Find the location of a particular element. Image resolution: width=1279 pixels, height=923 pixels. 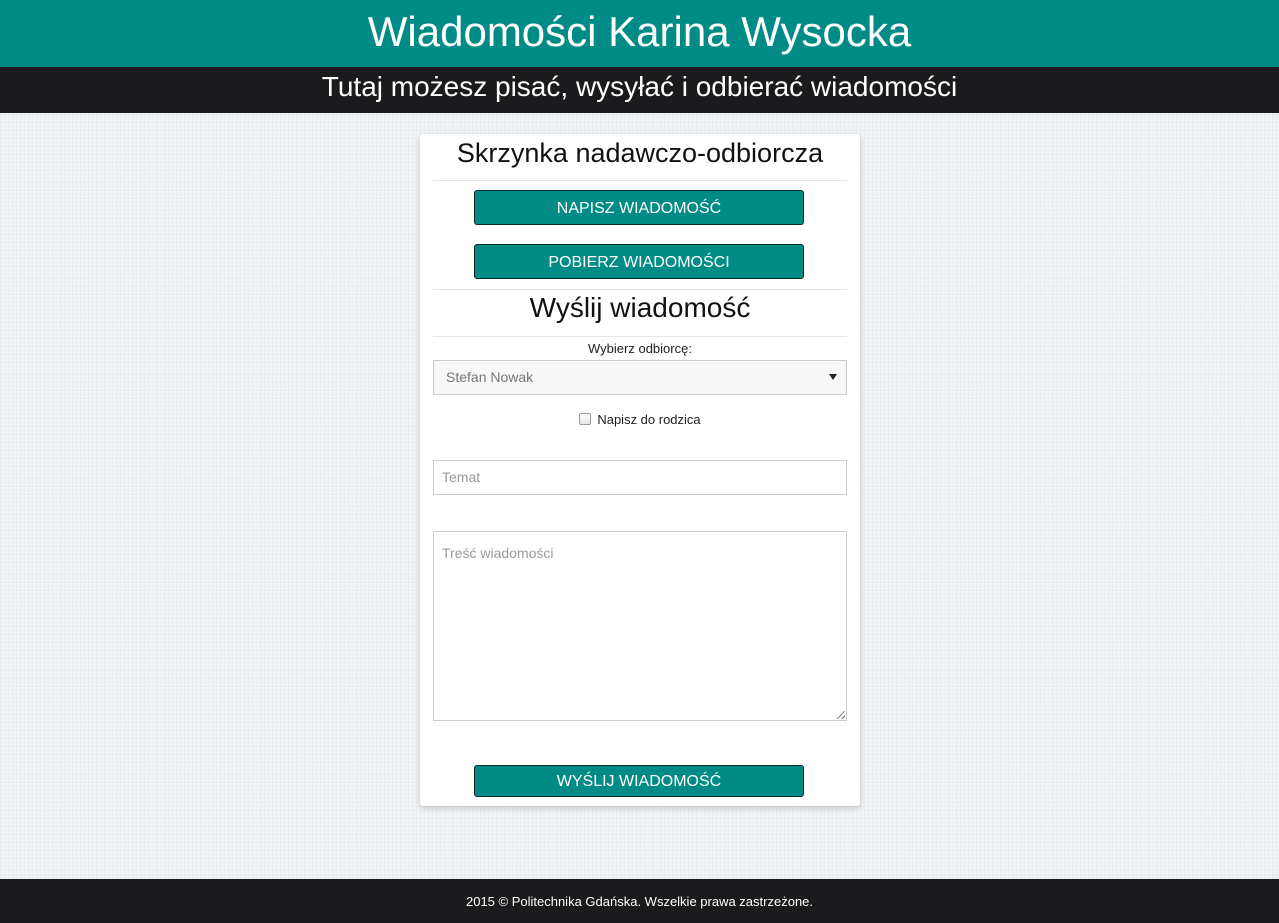

fetch-messages-button: POBIERZ WIADOMOŚCI is located at coordinates (639, 261).